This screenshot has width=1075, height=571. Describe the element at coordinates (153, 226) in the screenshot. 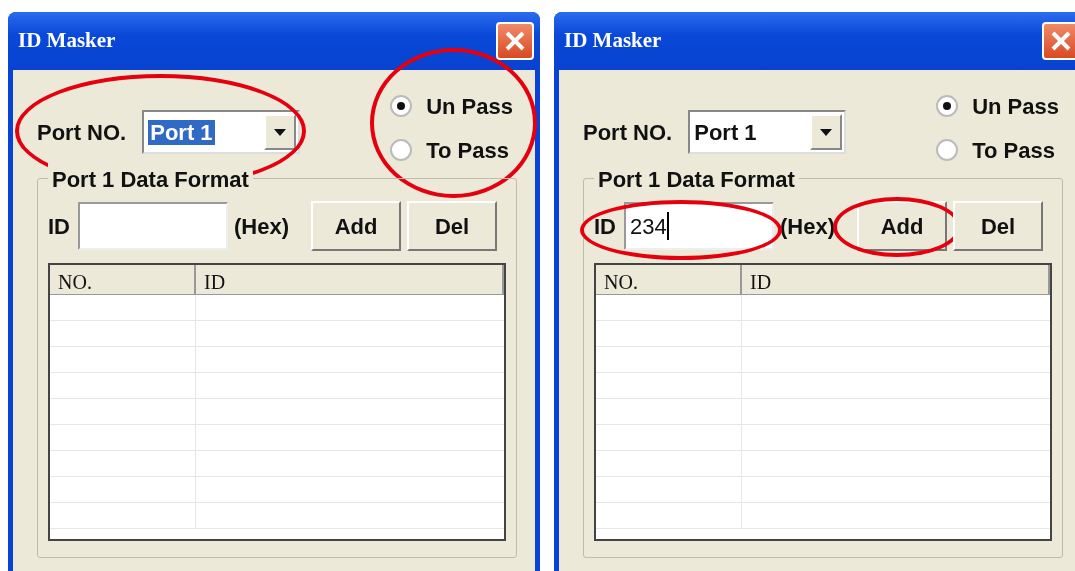

I see `id-input-field` at that location.